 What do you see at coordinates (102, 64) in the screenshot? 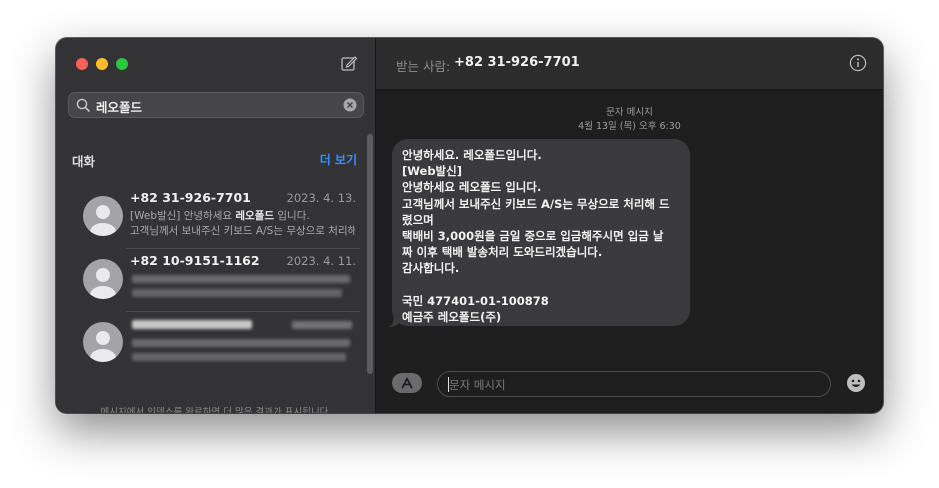
I see `minimize-button` at bounding box center [102, 64].